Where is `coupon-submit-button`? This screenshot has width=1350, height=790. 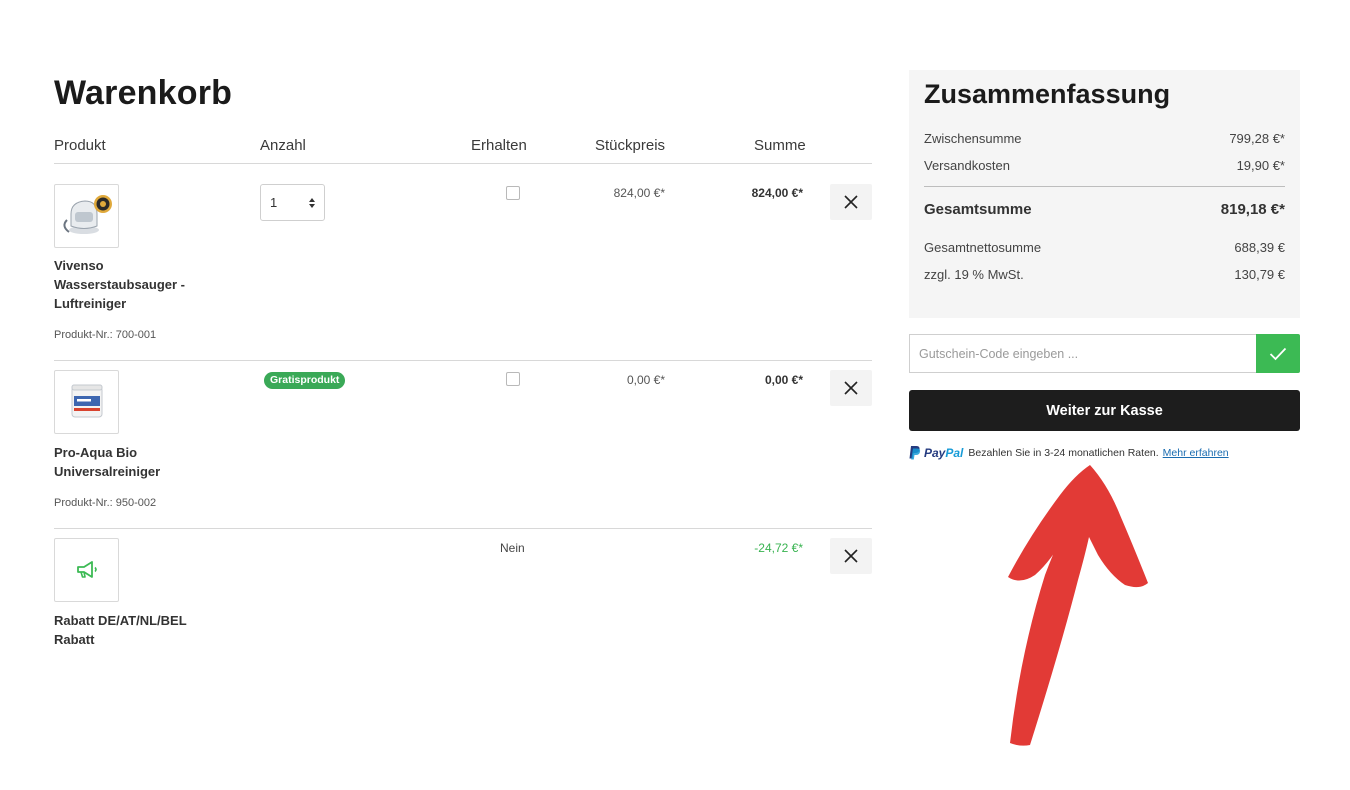 coupon-submit-button is located at coordinates (1278, 353).